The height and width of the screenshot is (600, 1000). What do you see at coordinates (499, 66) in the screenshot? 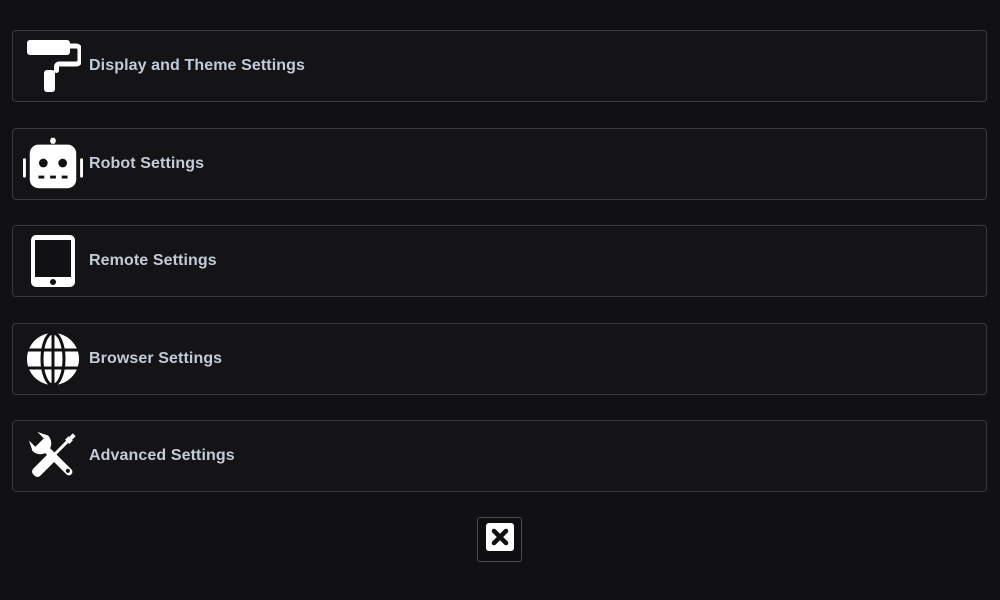
I see `display-theme-settings-item: Display and Theme Settings` at bounding box center [499, 66].